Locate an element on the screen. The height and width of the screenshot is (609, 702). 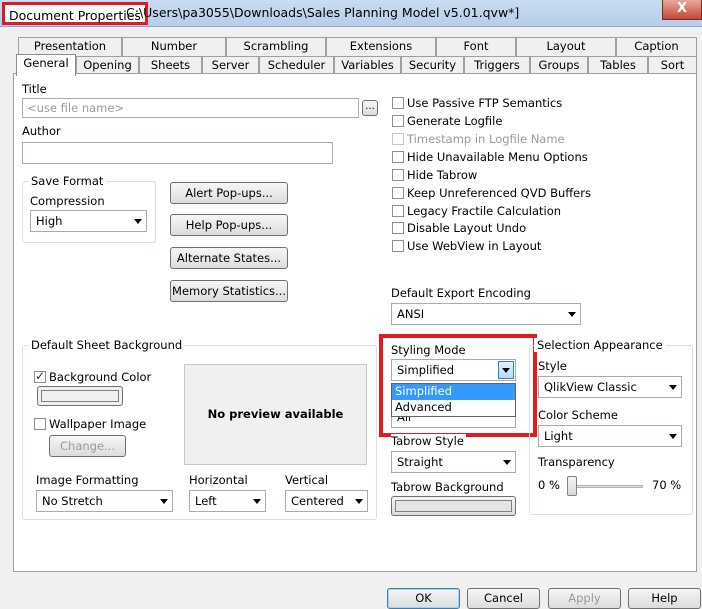
tabrow-style-value: Straight is located at coordinates (420, 462).